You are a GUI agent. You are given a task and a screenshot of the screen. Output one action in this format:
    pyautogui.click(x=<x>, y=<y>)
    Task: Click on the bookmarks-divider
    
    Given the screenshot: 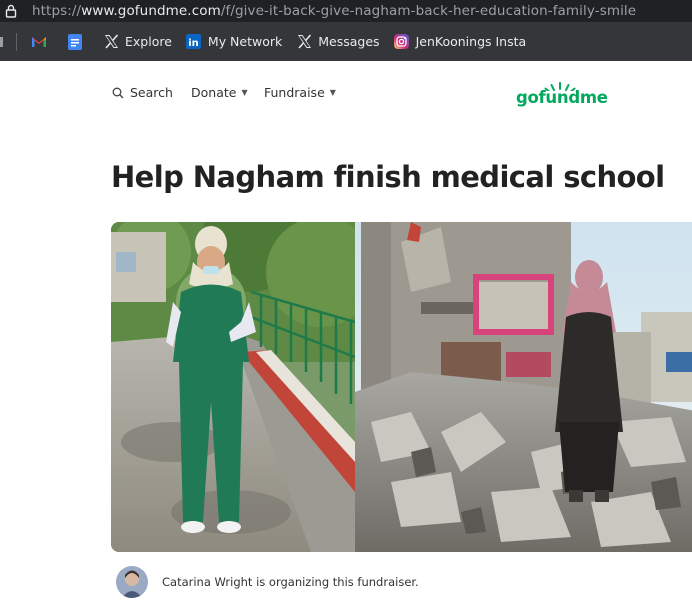 What is the action you would take?
    pyautogui.click(x=16, y=41)
    